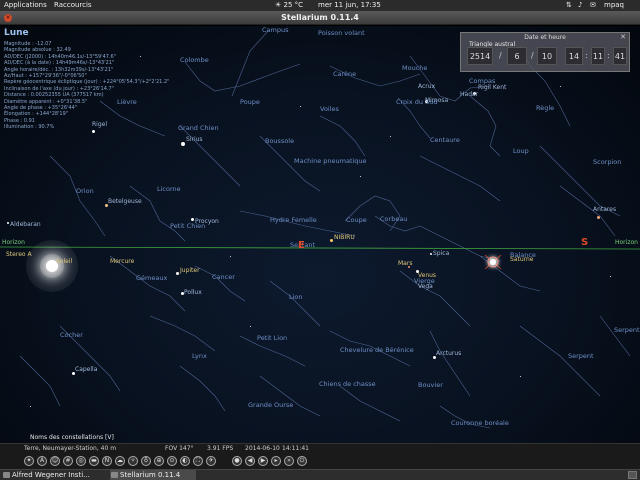 The width and height of the screenshot is (640, 480). I want to click on label-carene: Carène, so click(345, 74).